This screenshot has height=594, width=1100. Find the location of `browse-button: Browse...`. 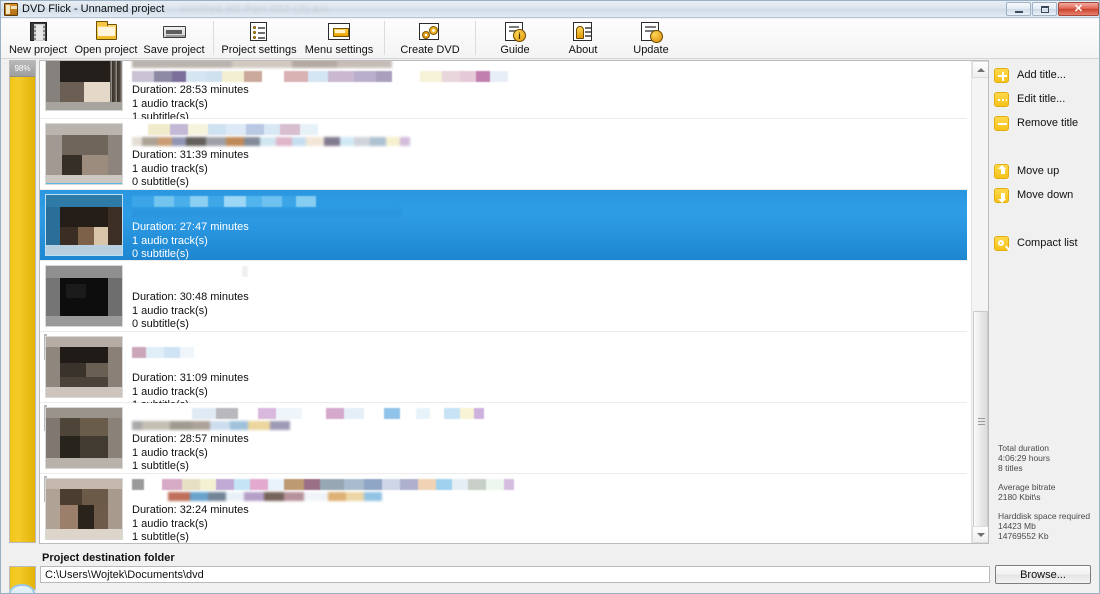

browse-button: Browse... is located at coordinates (1043, 574).